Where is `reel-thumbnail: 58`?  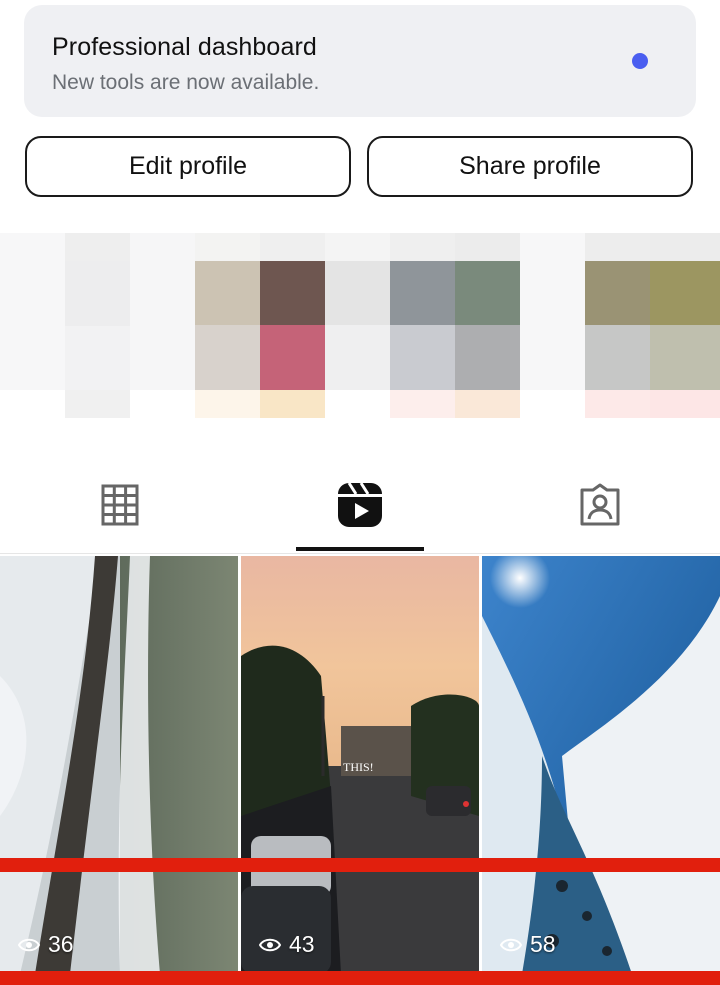 reel-thumbnail: 58 is located at coordinates (601, 765).